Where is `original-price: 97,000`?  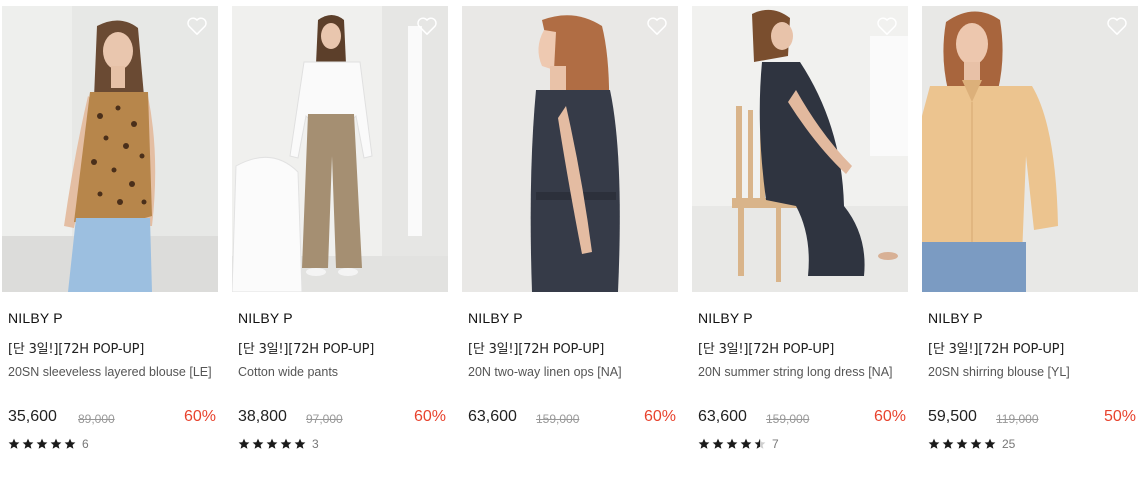
original-price: 97,000 is located at coordinates (324, 419).